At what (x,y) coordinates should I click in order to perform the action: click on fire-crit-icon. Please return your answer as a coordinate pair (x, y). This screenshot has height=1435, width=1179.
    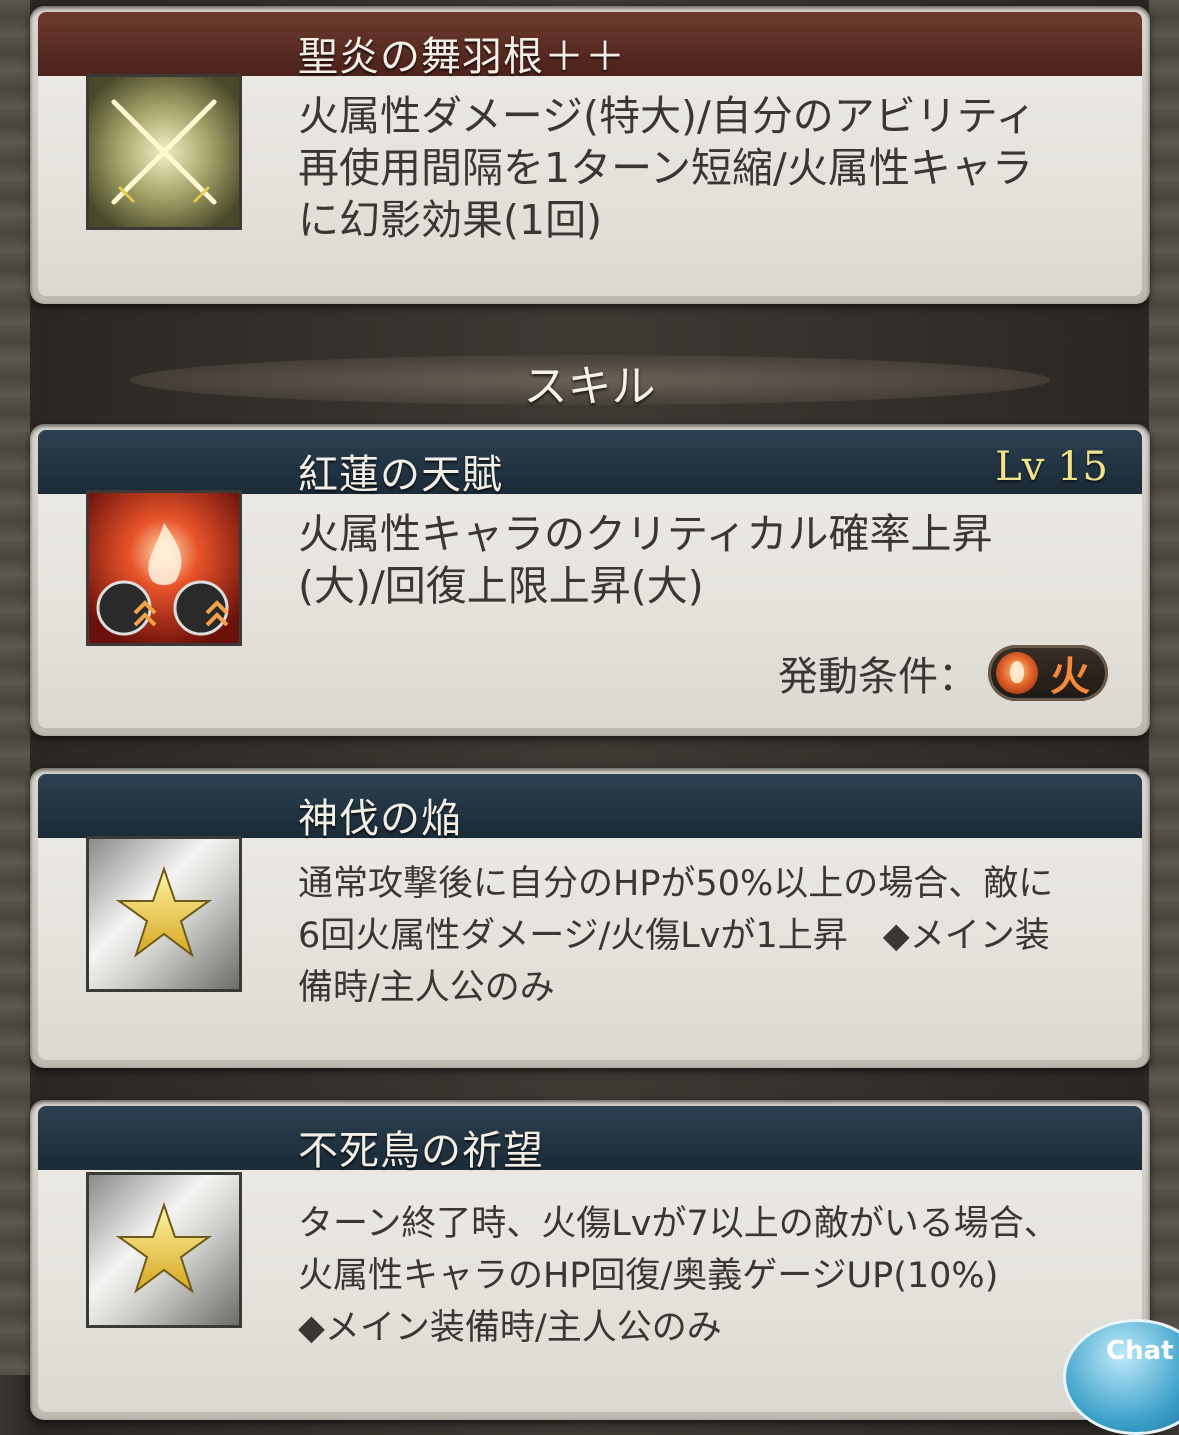
    Looking at the image, I should click on (164, 568).